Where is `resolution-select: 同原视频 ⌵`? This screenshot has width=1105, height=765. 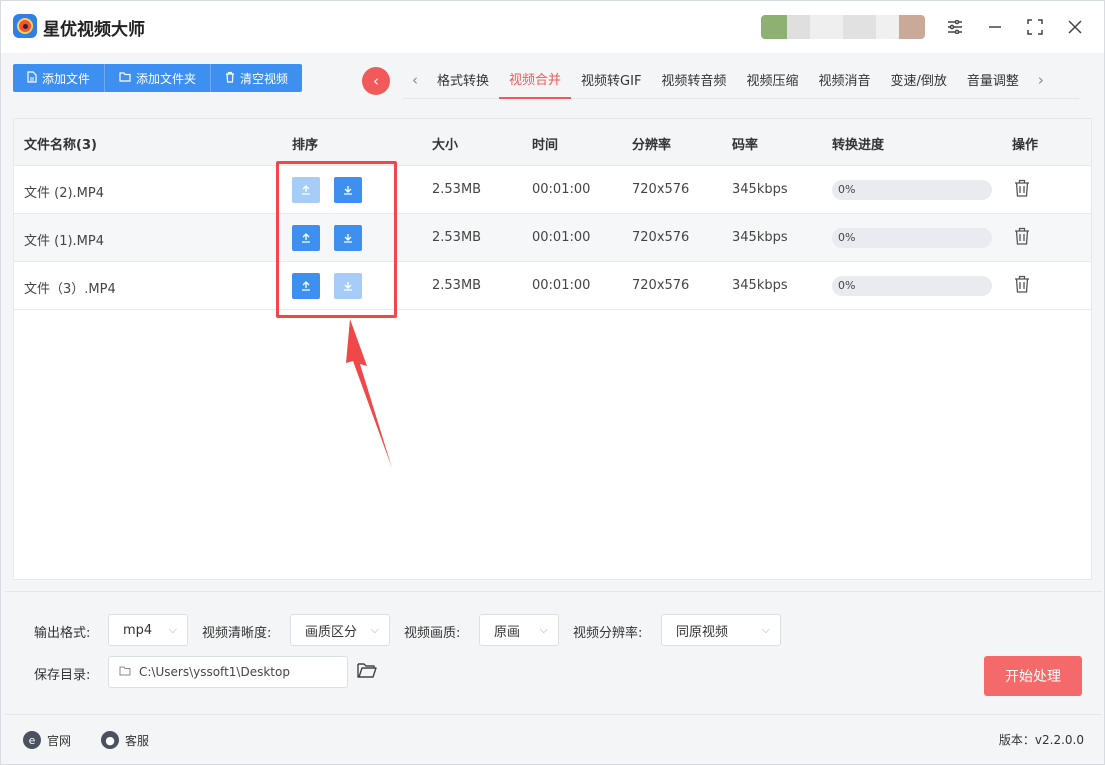 resolution-select: 同原视频 ⌵ is located at coordinates (721, 630).